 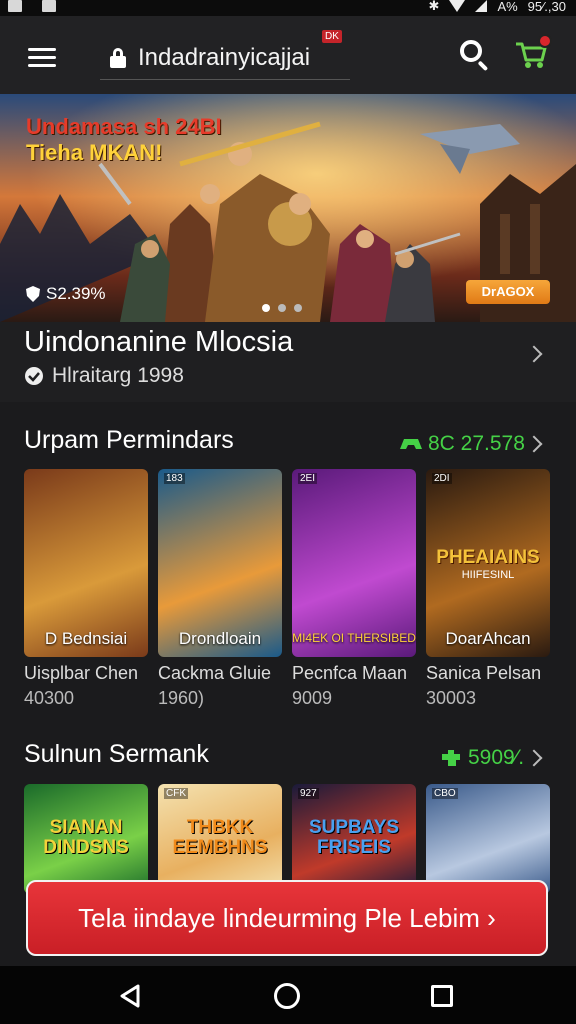 What do you see at coordinates (86, 563) in the screenshot?
I see `game-thumbnail: D Bednsiai` at bounding box center [86, 563].